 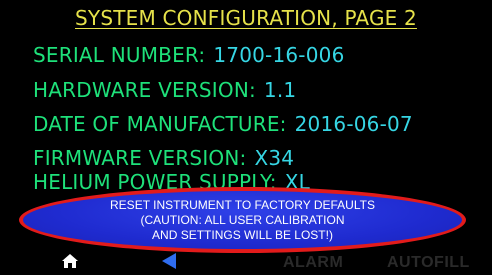 I want to click on manufacture-date-row: DATE OF MANUFACTURE: 2016-06-07, so click(x=223, y=124).